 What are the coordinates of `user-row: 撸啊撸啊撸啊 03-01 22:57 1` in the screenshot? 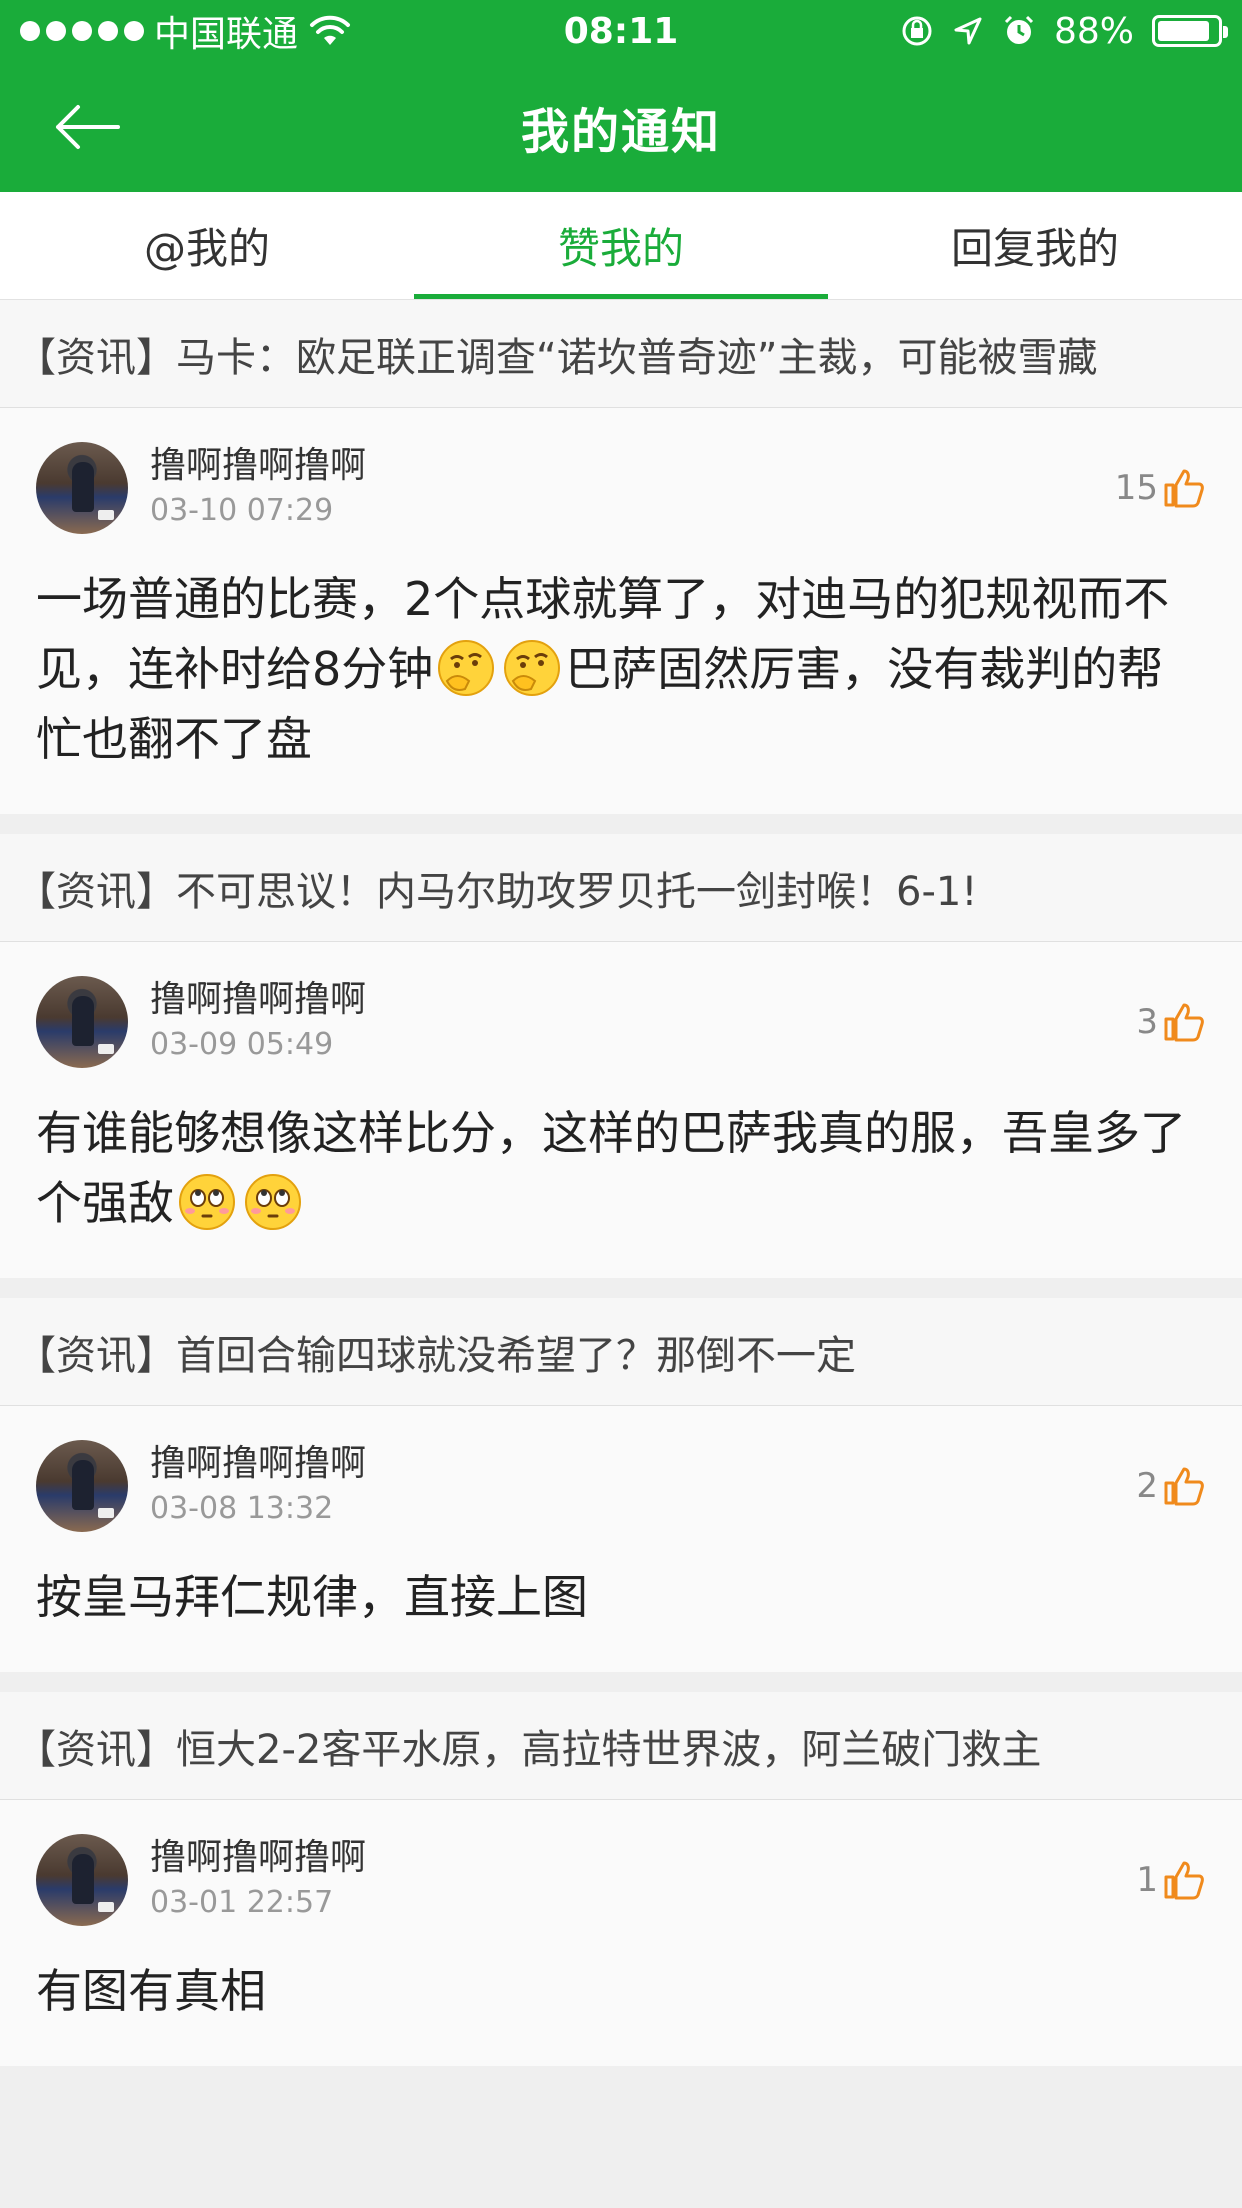 It's located at (621, 1880).